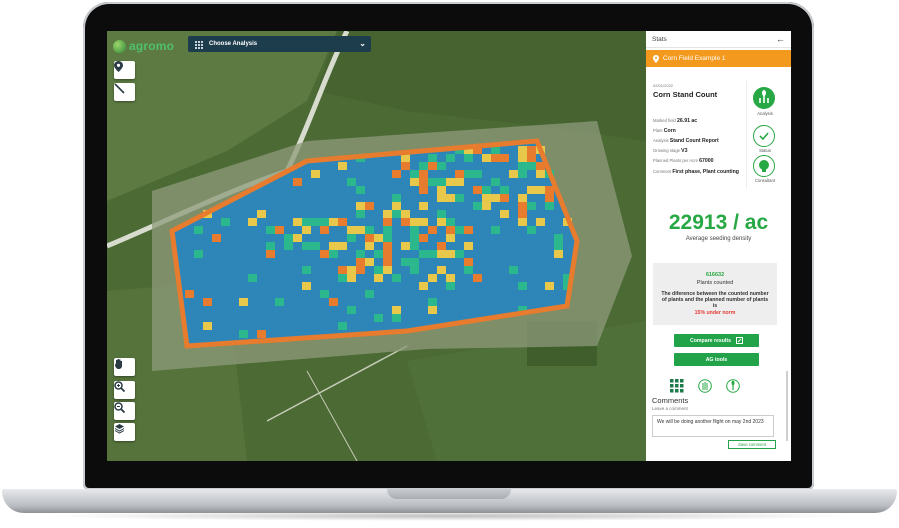  I want to click on plant-icon, so click(764, 96).